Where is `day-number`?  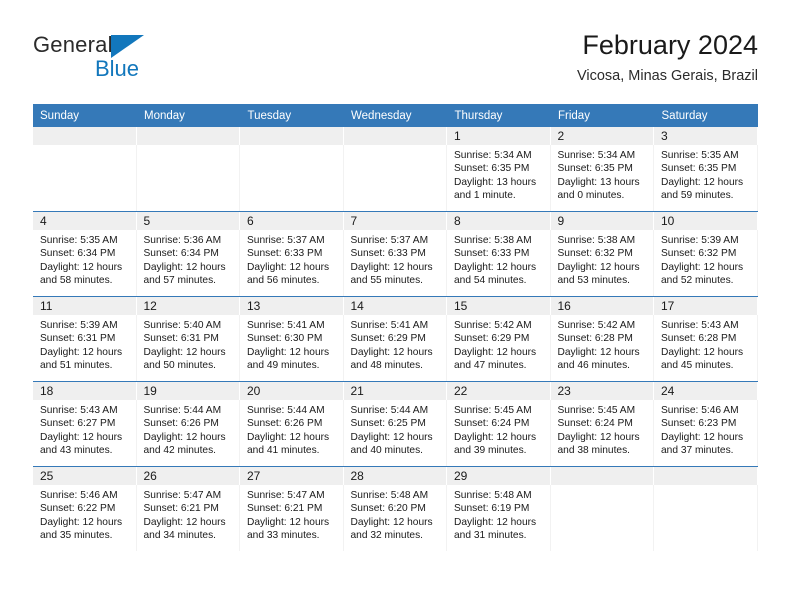 day-number is located at coordinates (395, 136).